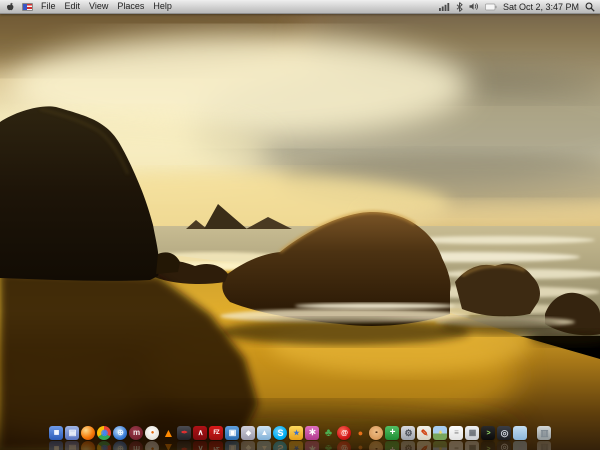  I want to click on text-editor-icon-reflection: ▤, so click(72, 445).